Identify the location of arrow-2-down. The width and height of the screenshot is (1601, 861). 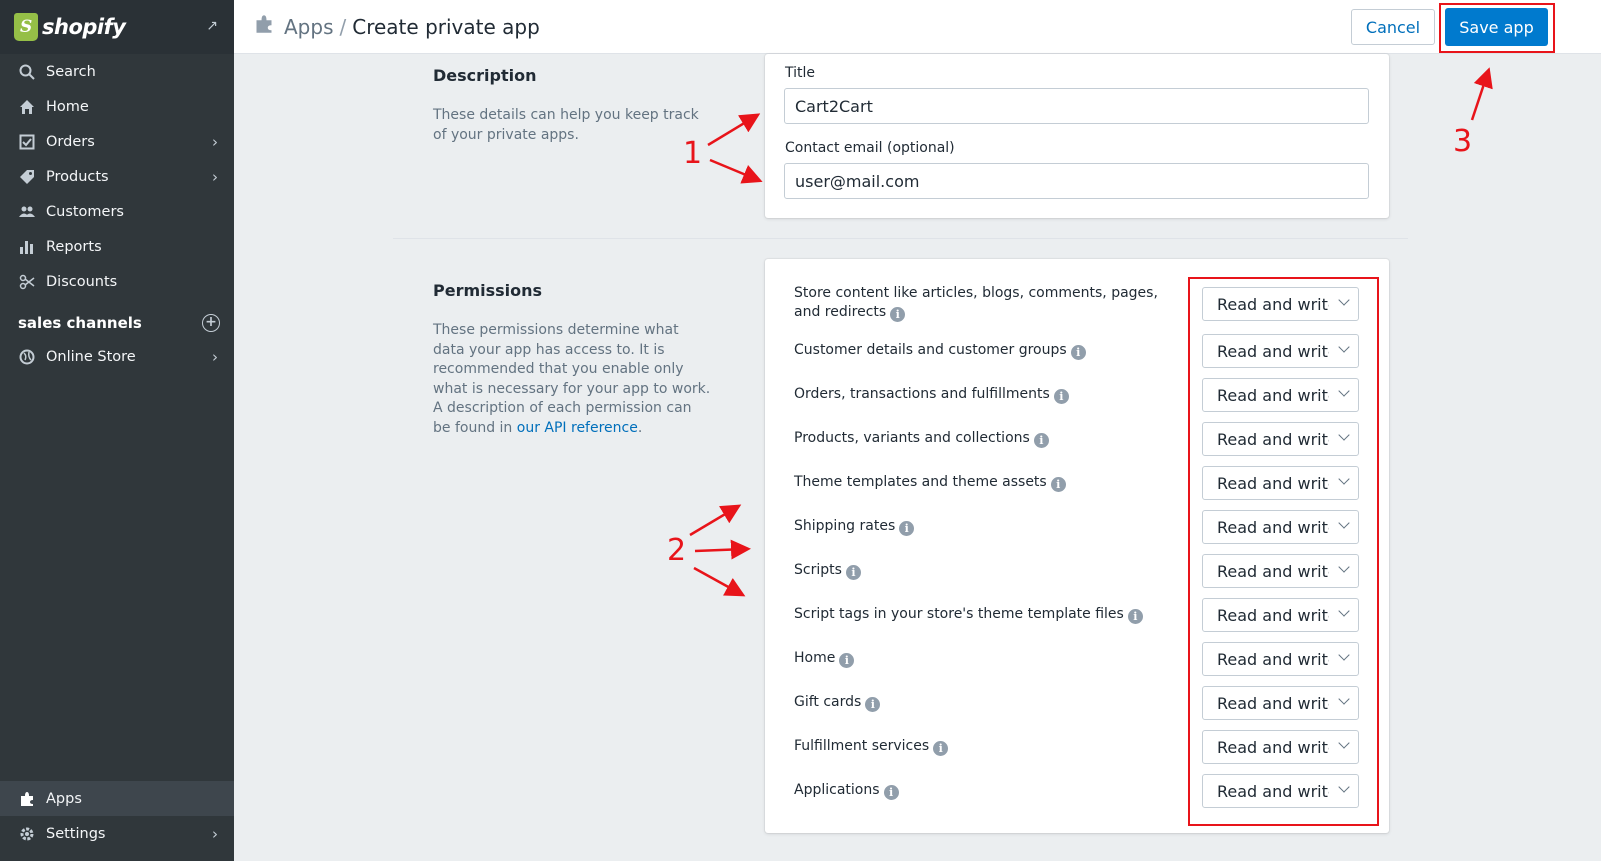
(719, 581).